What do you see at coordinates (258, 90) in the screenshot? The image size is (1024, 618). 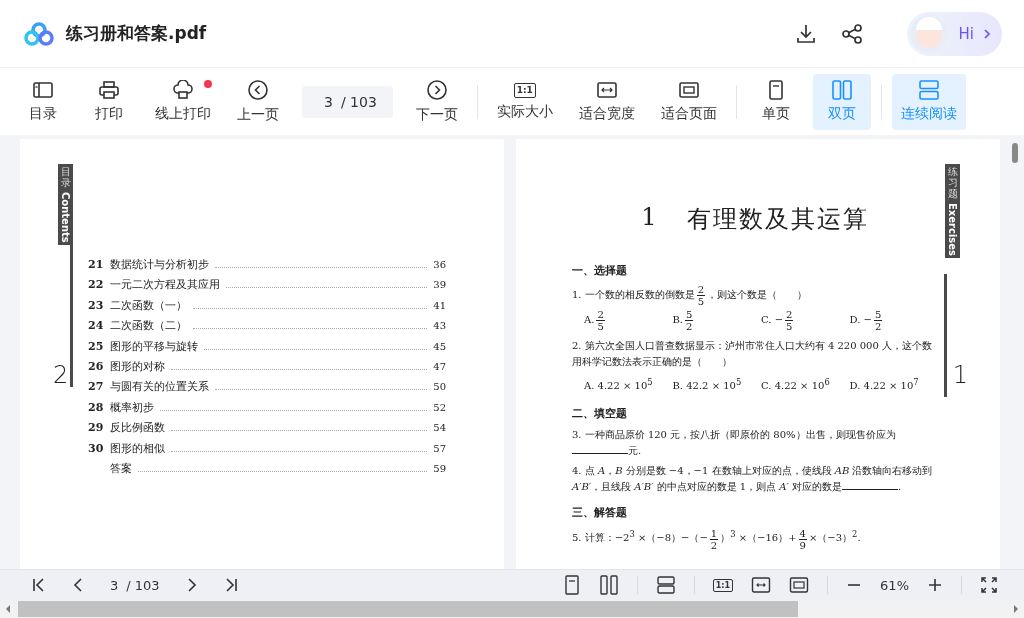 I see `previous-page-icon` at bounding box center [258, 90].